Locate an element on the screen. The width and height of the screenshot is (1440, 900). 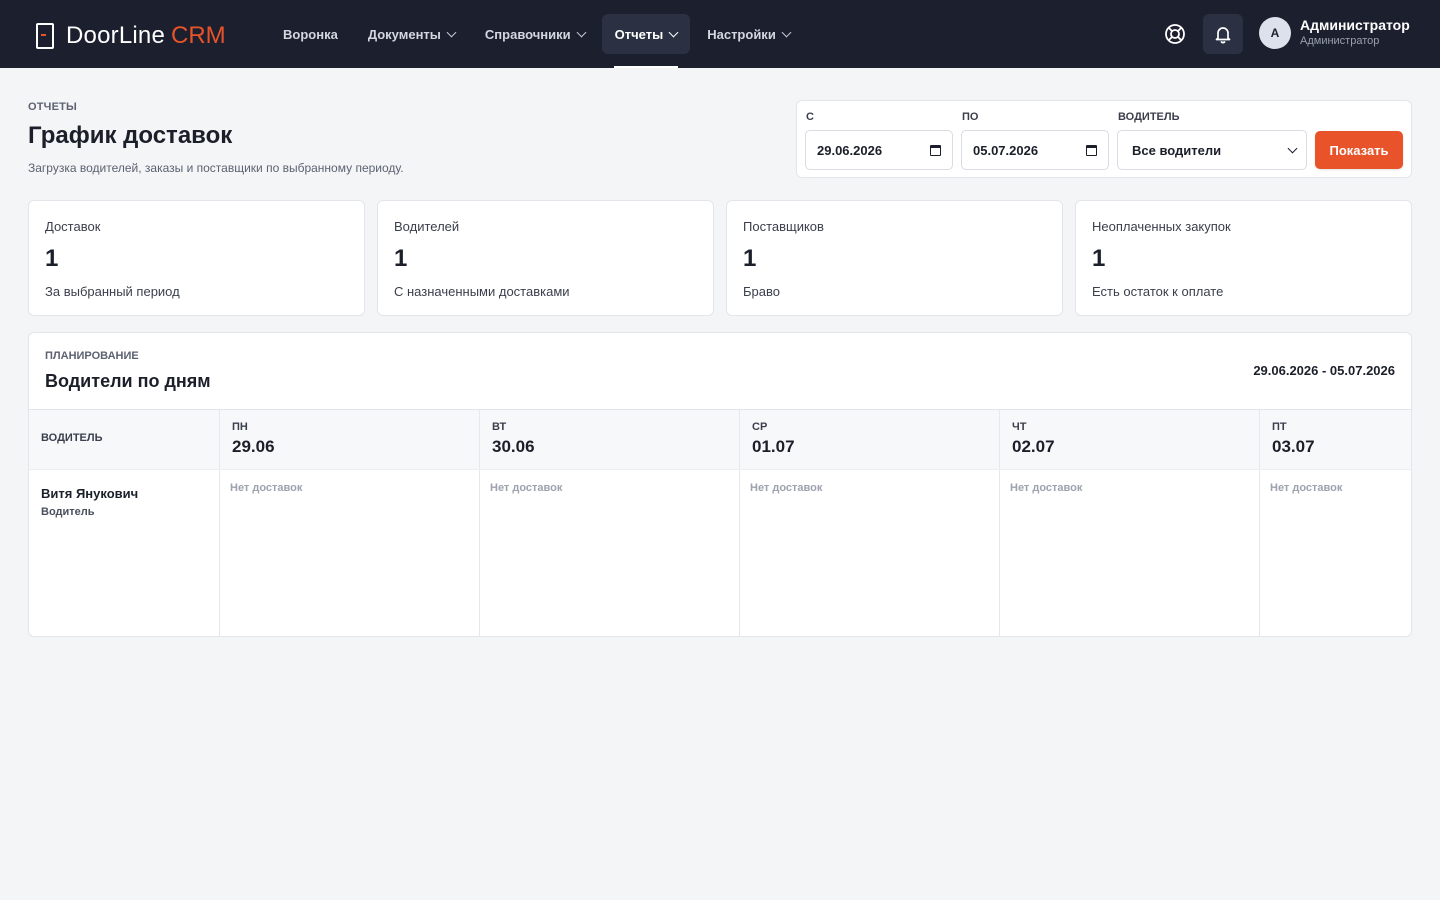
day-name: ПТ is located at coordinates (1279, 427).